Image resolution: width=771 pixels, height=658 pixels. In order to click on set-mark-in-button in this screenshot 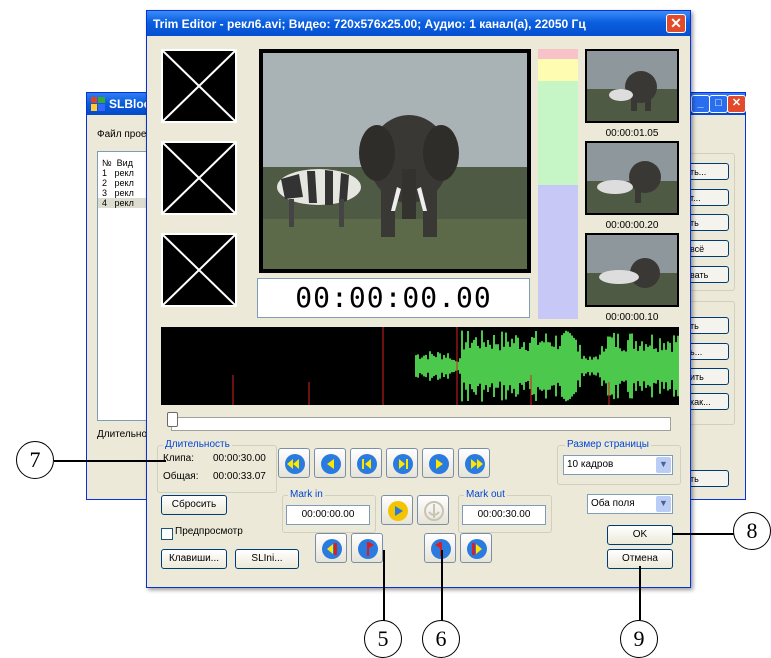, I will do `click(367, 548)`.